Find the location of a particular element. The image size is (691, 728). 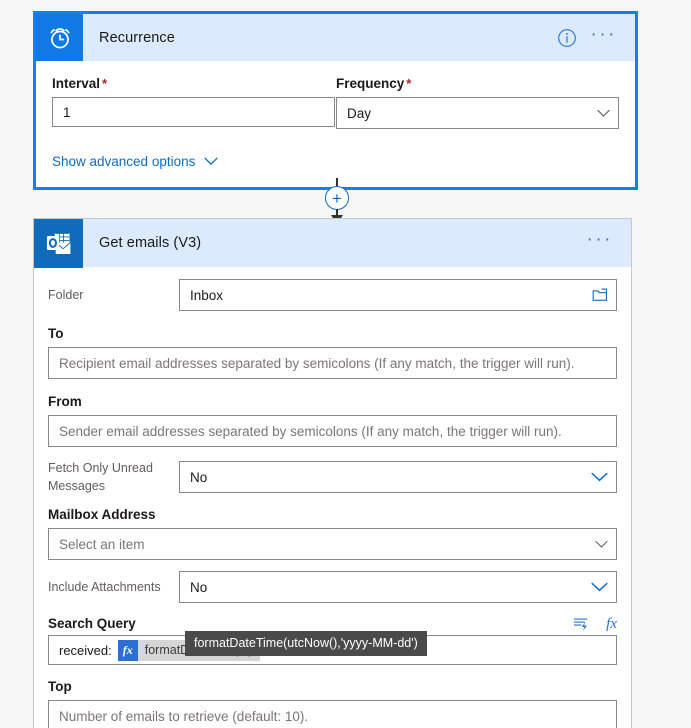

mailbox-address-label: Mailbox Address is located at coordinates (102, 514).